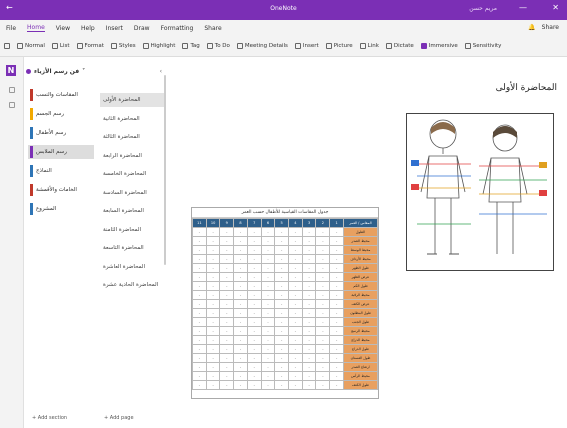  What do you see at coordinates (306, 46) in the screenshot?
I see `ribbon-button-9: Insert` at bounding box center [306, 46].